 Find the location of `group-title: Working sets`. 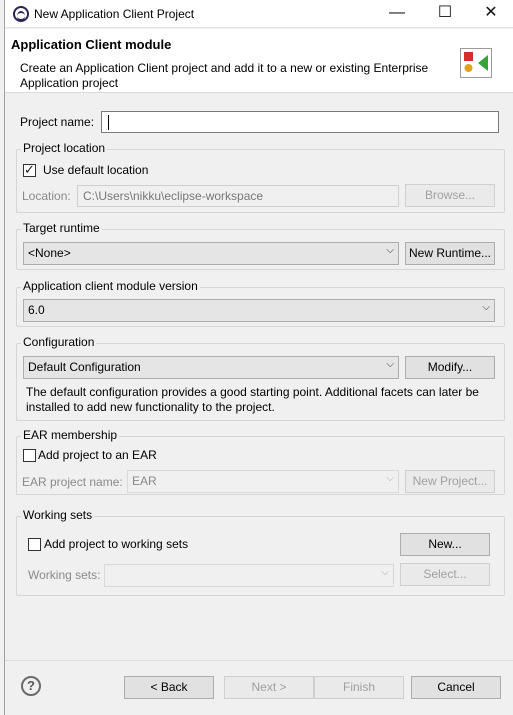

group-title: Working sets is located at coordinates (58, 515).